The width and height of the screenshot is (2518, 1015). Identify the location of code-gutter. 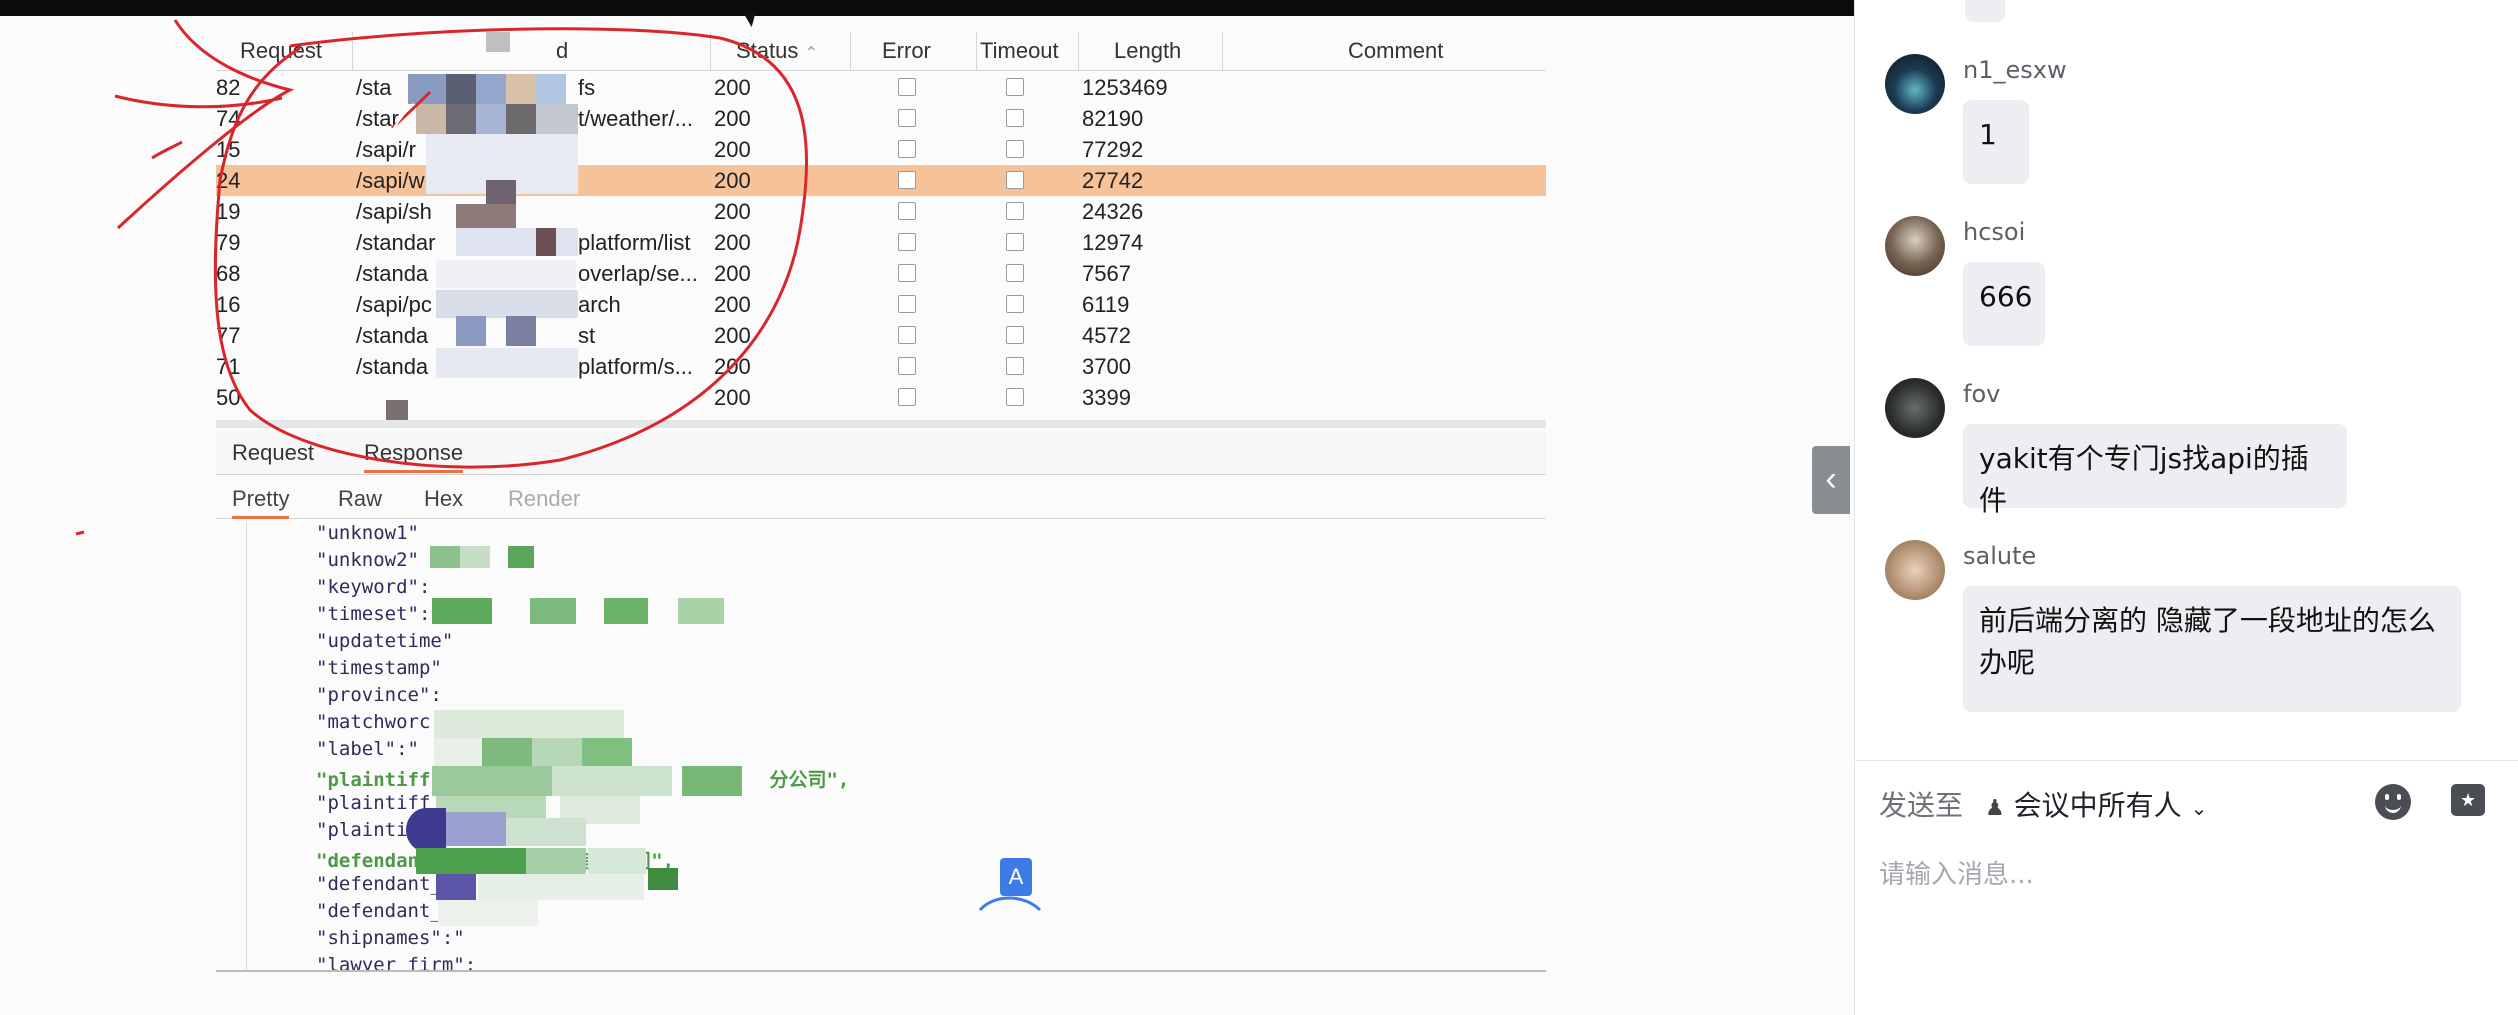
(246, 746).